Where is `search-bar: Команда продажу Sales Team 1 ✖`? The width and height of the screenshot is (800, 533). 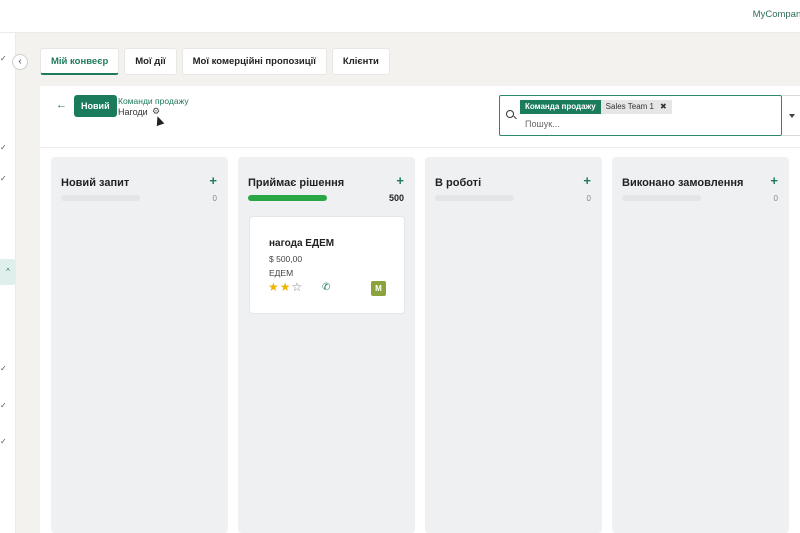
search-bar: Команда продажу Sales Team 1 ✖ is located at coordinates (640, 115).